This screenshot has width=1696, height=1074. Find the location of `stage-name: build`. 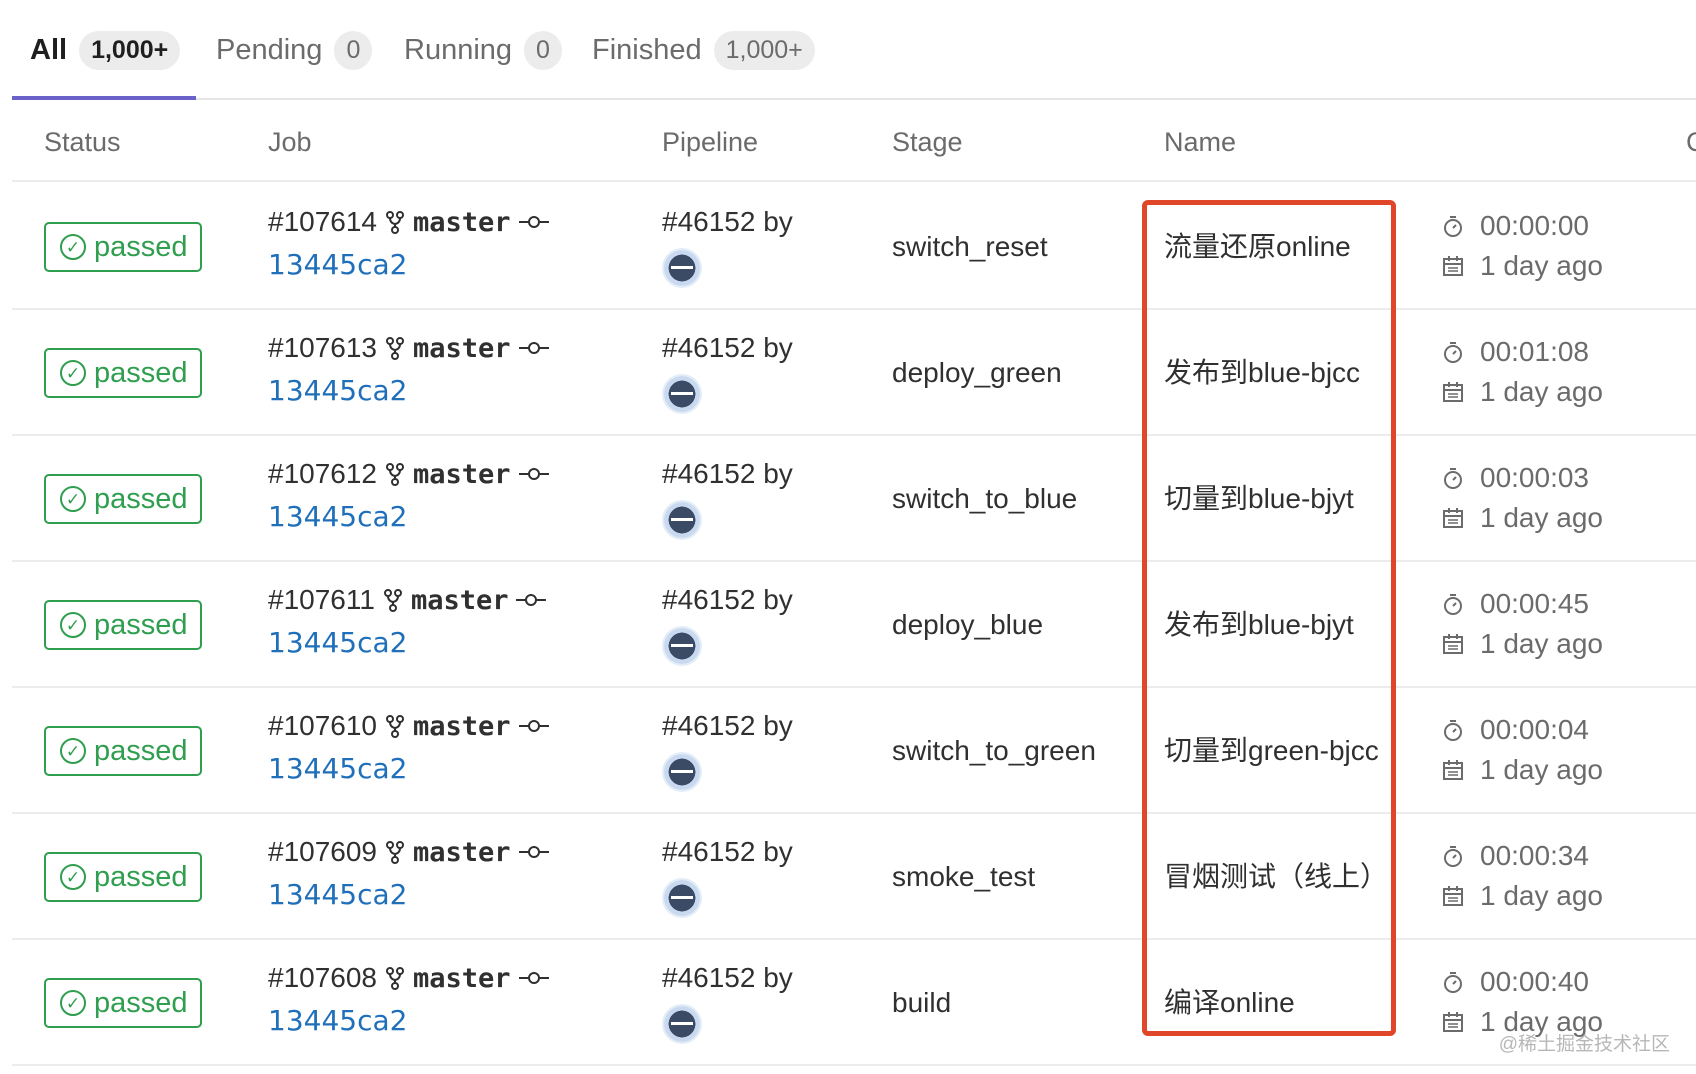

stage-name: build is located at coordinates (922, 1002).